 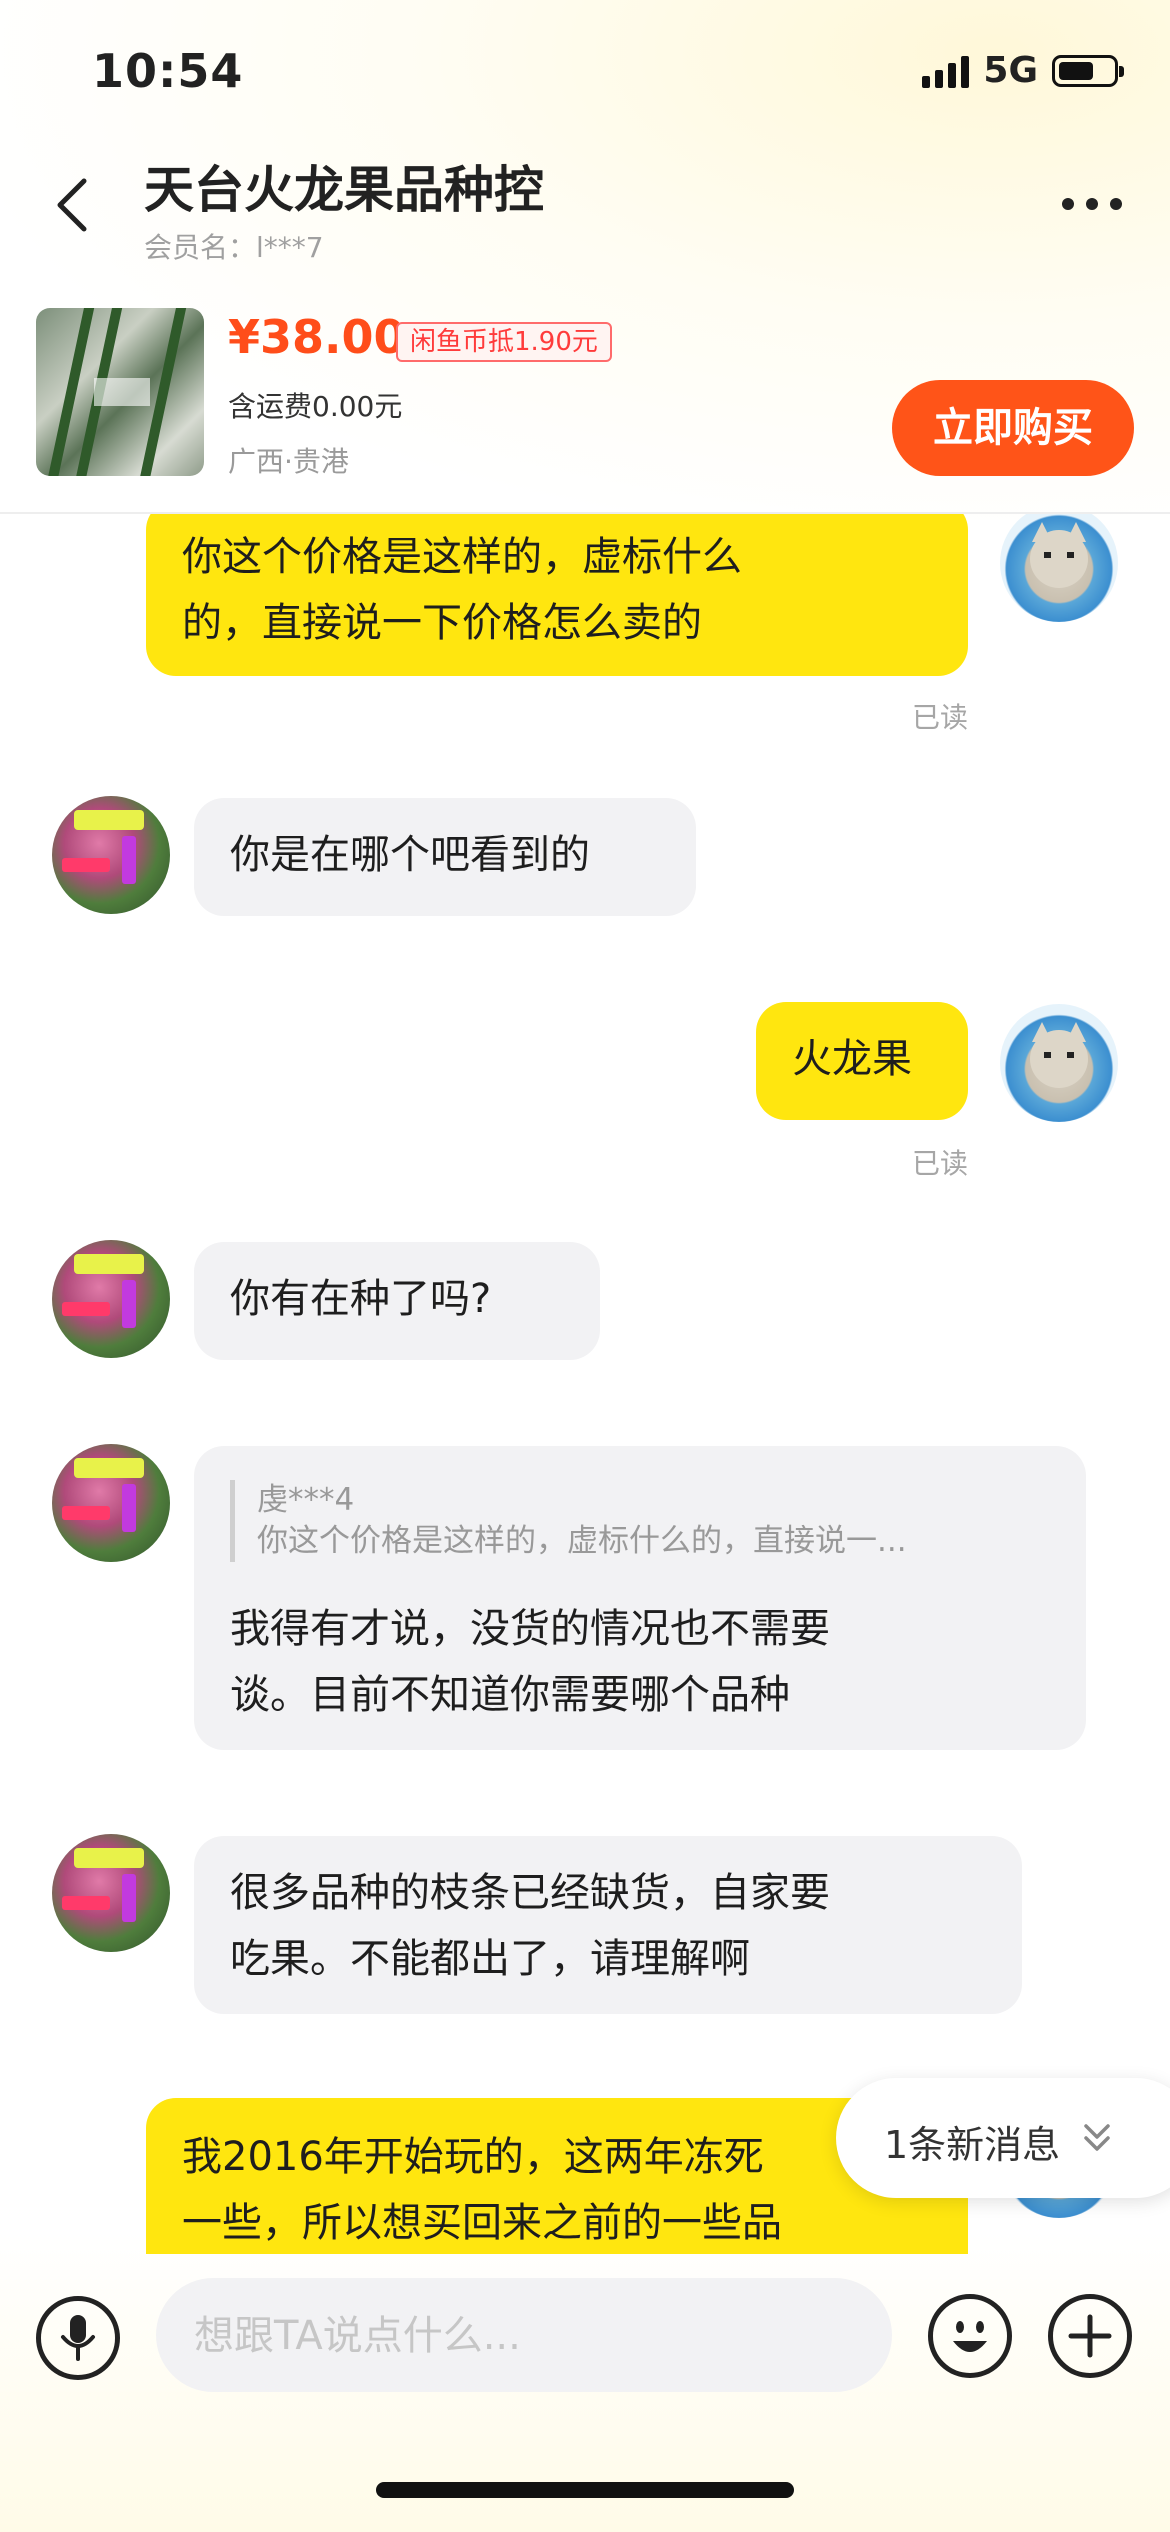 I want to click on message-bubble-received: 你有在种了吗?, so click(x=397, y=1301).